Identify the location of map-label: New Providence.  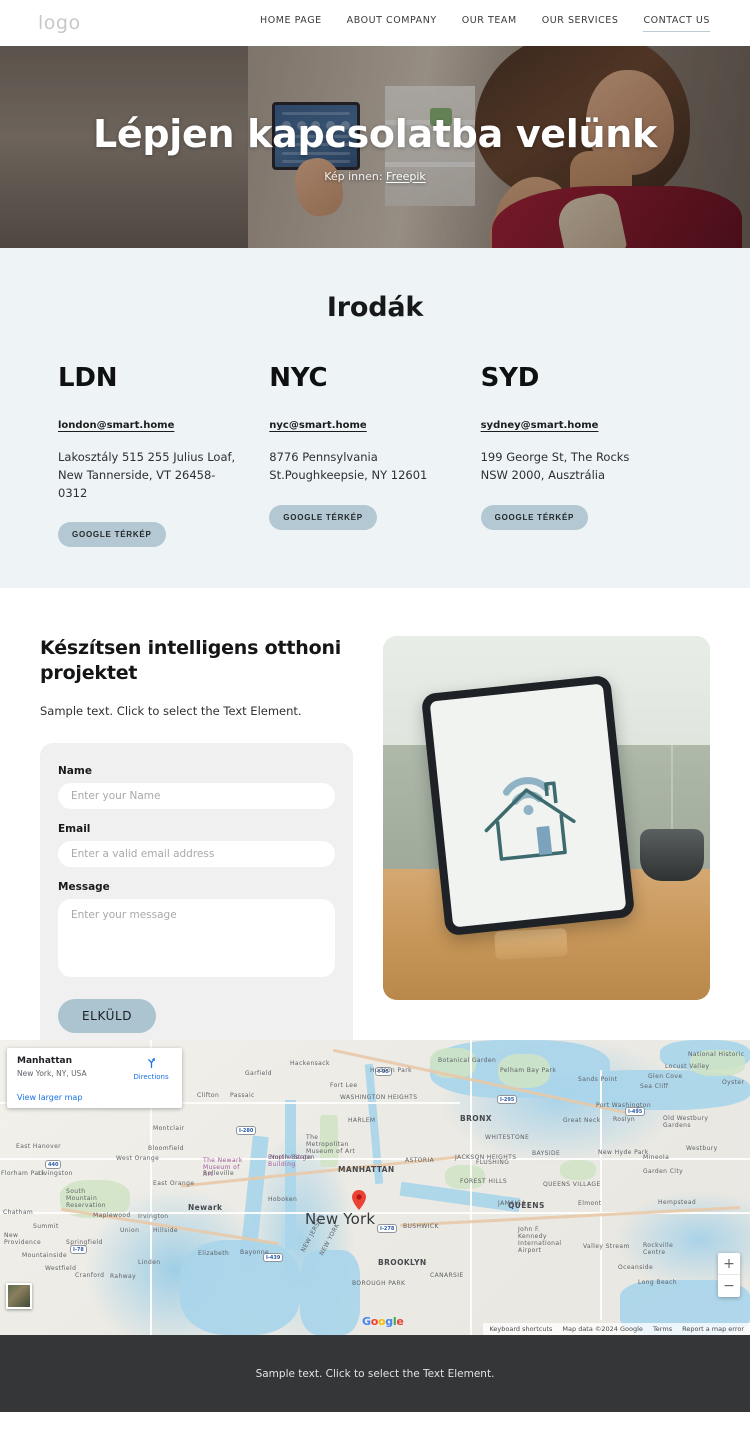
(23, 1239).